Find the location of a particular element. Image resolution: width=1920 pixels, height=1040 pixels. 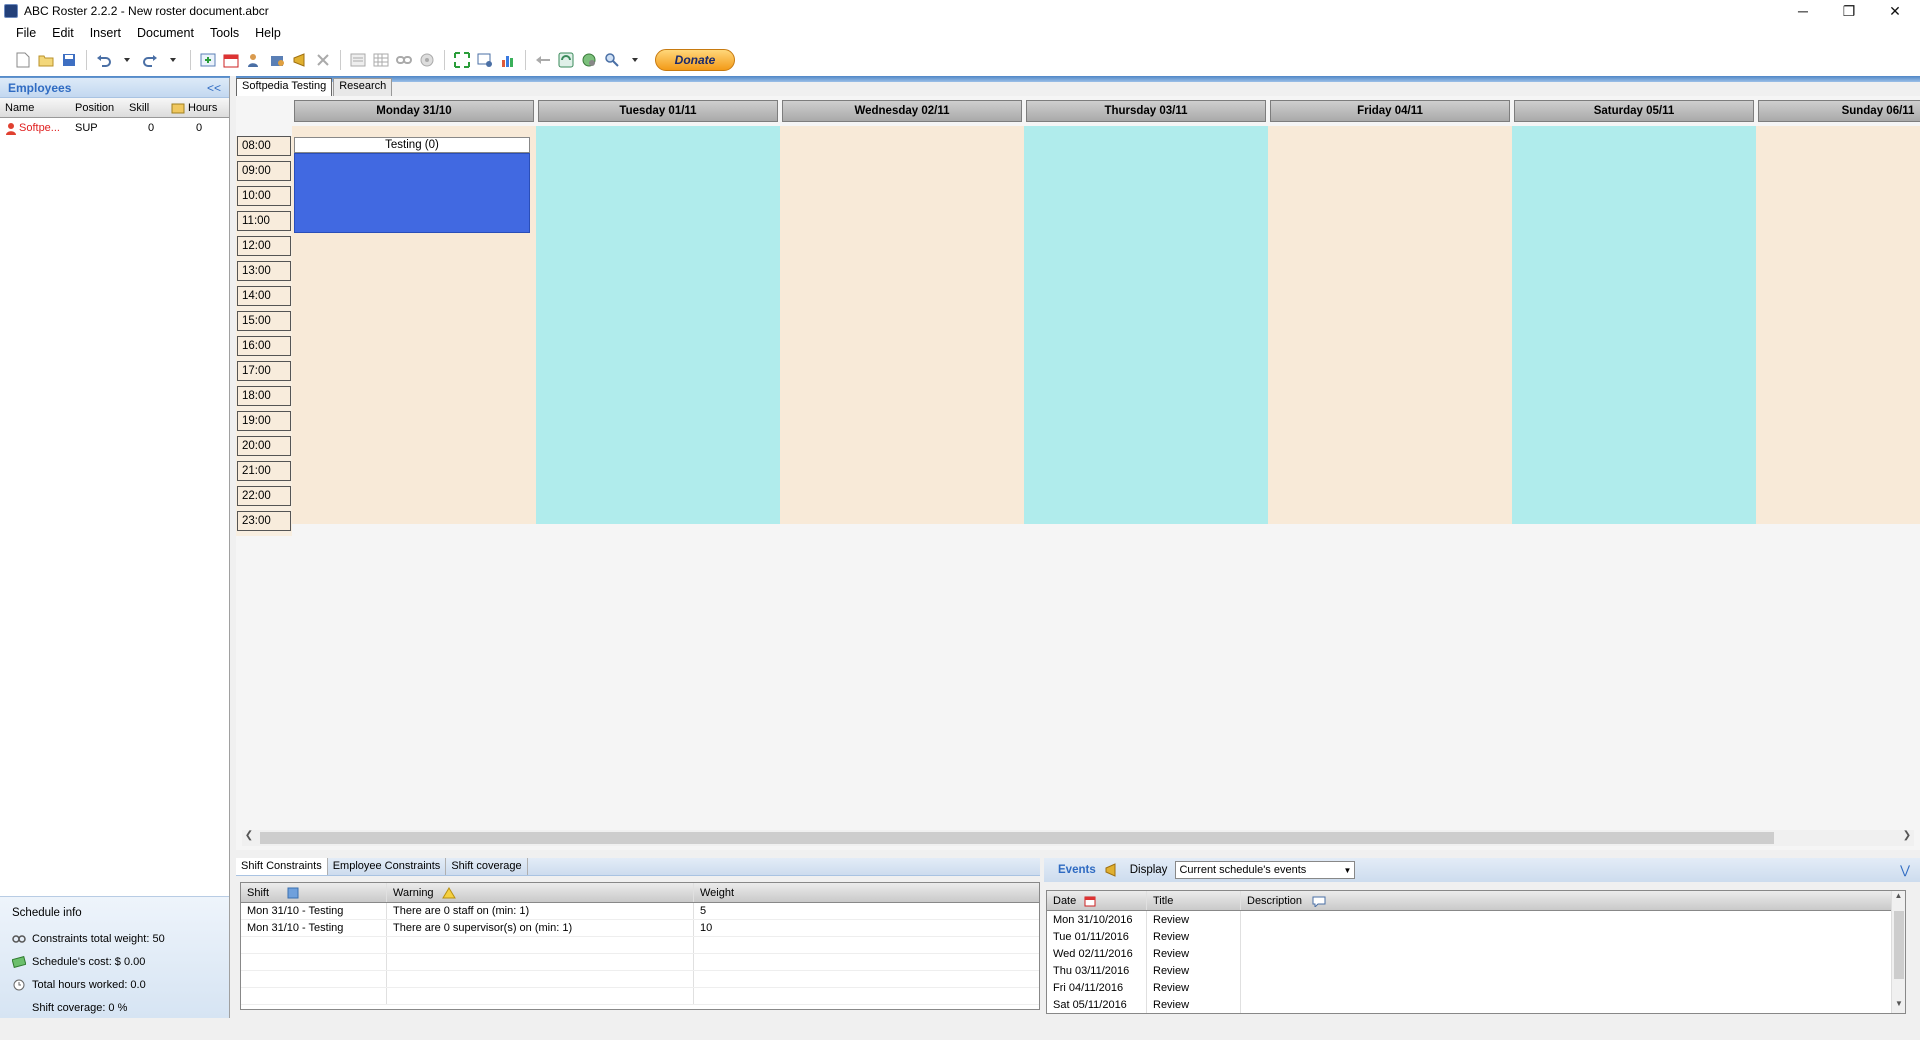

event-date: Thu 03/11/2016 is located at coordinates (1097, 970).